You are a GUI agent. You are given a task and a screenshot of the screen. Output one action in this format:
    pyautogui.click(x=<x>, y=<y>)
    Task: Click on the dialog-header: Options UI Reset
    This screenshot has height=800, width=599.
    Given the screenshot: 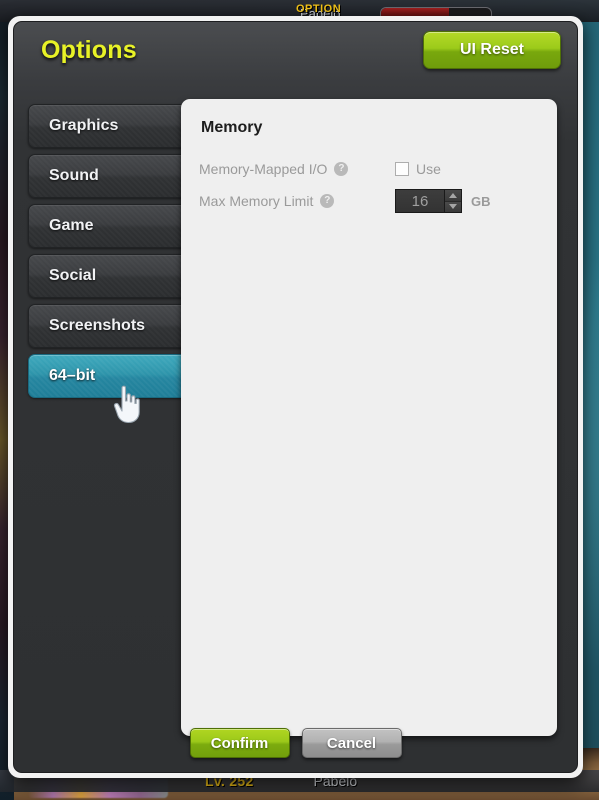 What is the action you would take?
    pyautogui.click(x=295, y=53)
    